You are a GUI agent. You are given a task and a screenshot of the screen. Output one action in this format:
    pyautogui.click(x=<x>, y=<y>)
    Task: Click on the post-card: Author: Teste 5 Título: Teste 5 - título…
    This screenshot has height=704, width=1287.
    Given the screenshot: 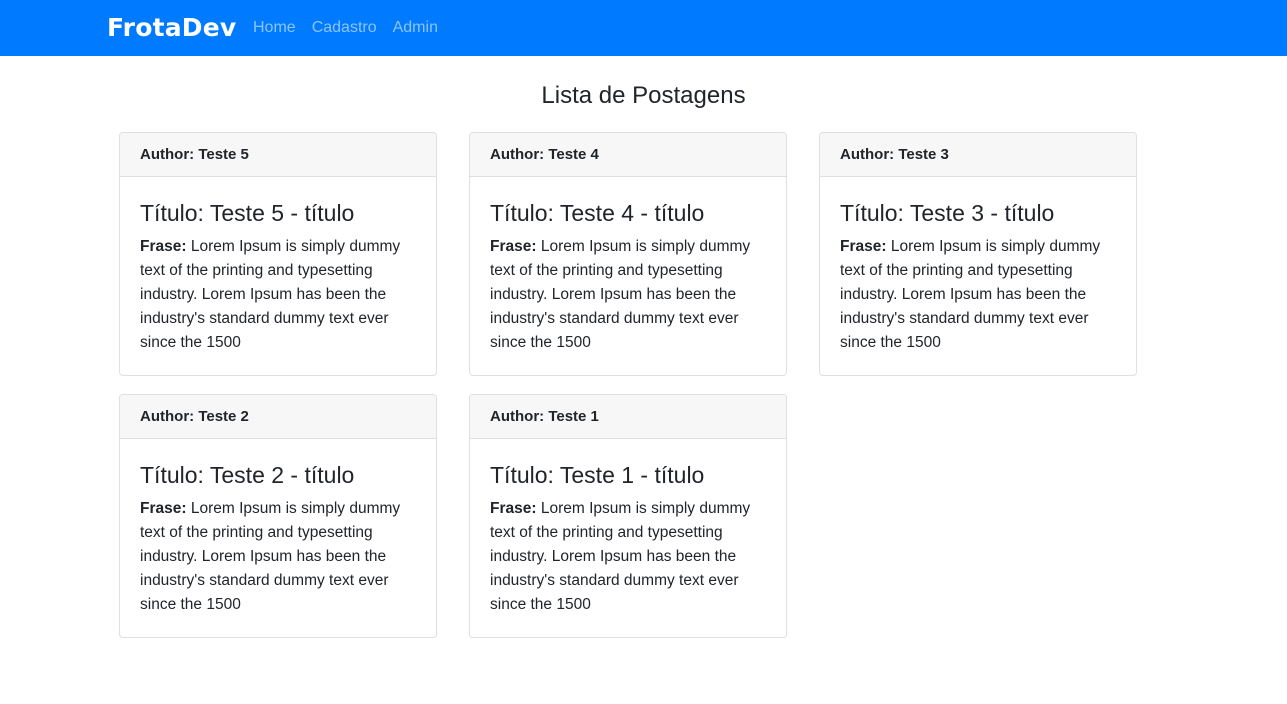 What is the action you would take?
    pyautogui.click(x=278, y=254)
    